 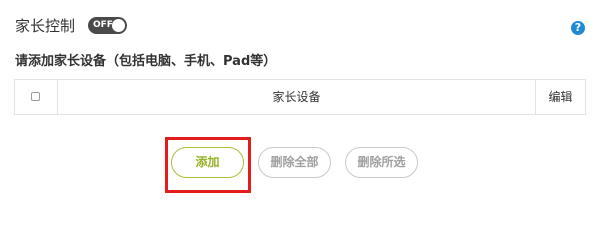 I want to click on help-icon: ?, so click(x=578, y=28).